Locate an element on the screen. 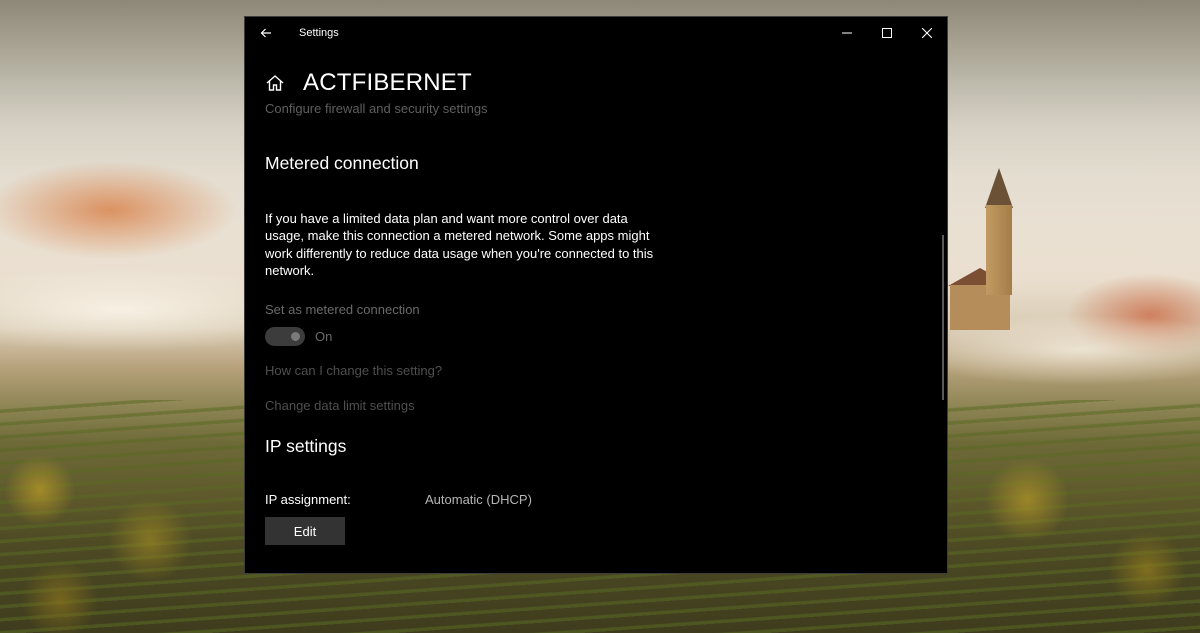 The width and height of the screenshot is (1200, 633). home-icon is located at coordinates (275, 83).